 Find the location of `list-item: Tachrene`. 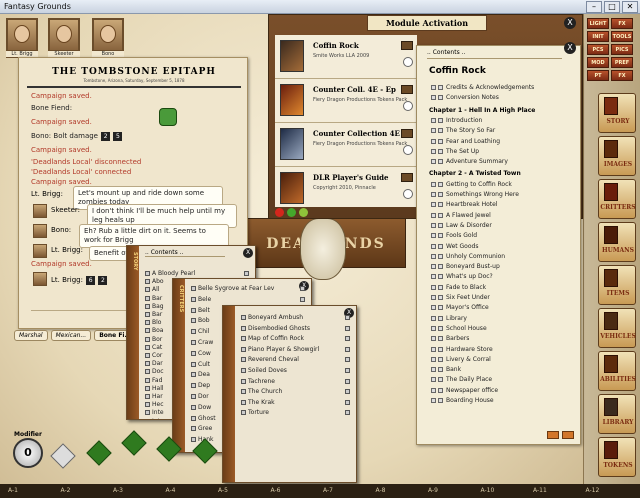

list-item: Tachrene is located at coordinates (258, 381).